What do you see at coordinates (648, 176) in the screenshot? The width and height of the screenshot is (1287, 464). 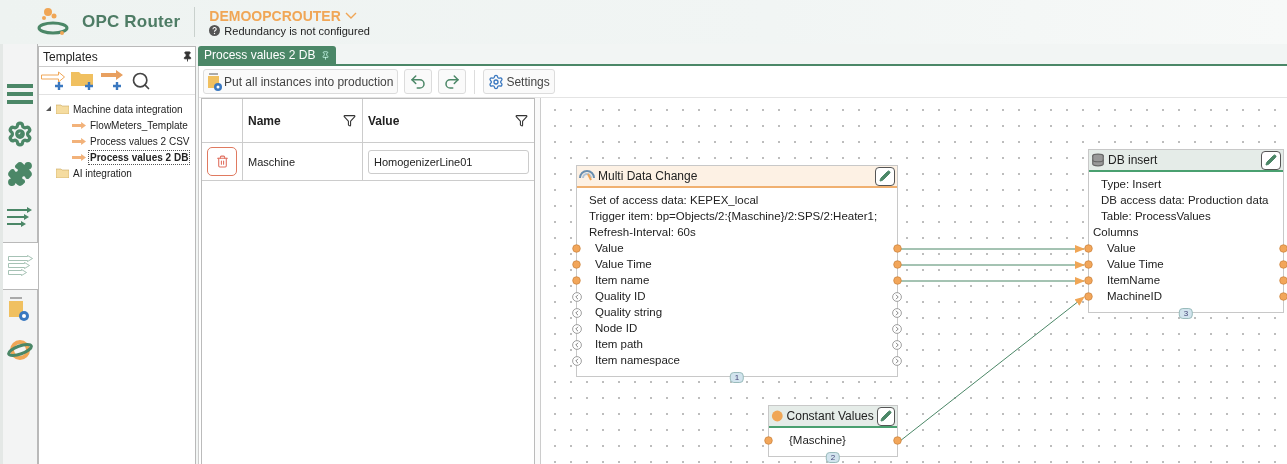 I see `node-title: Multi Data Change` at bounding box center [648, 176].